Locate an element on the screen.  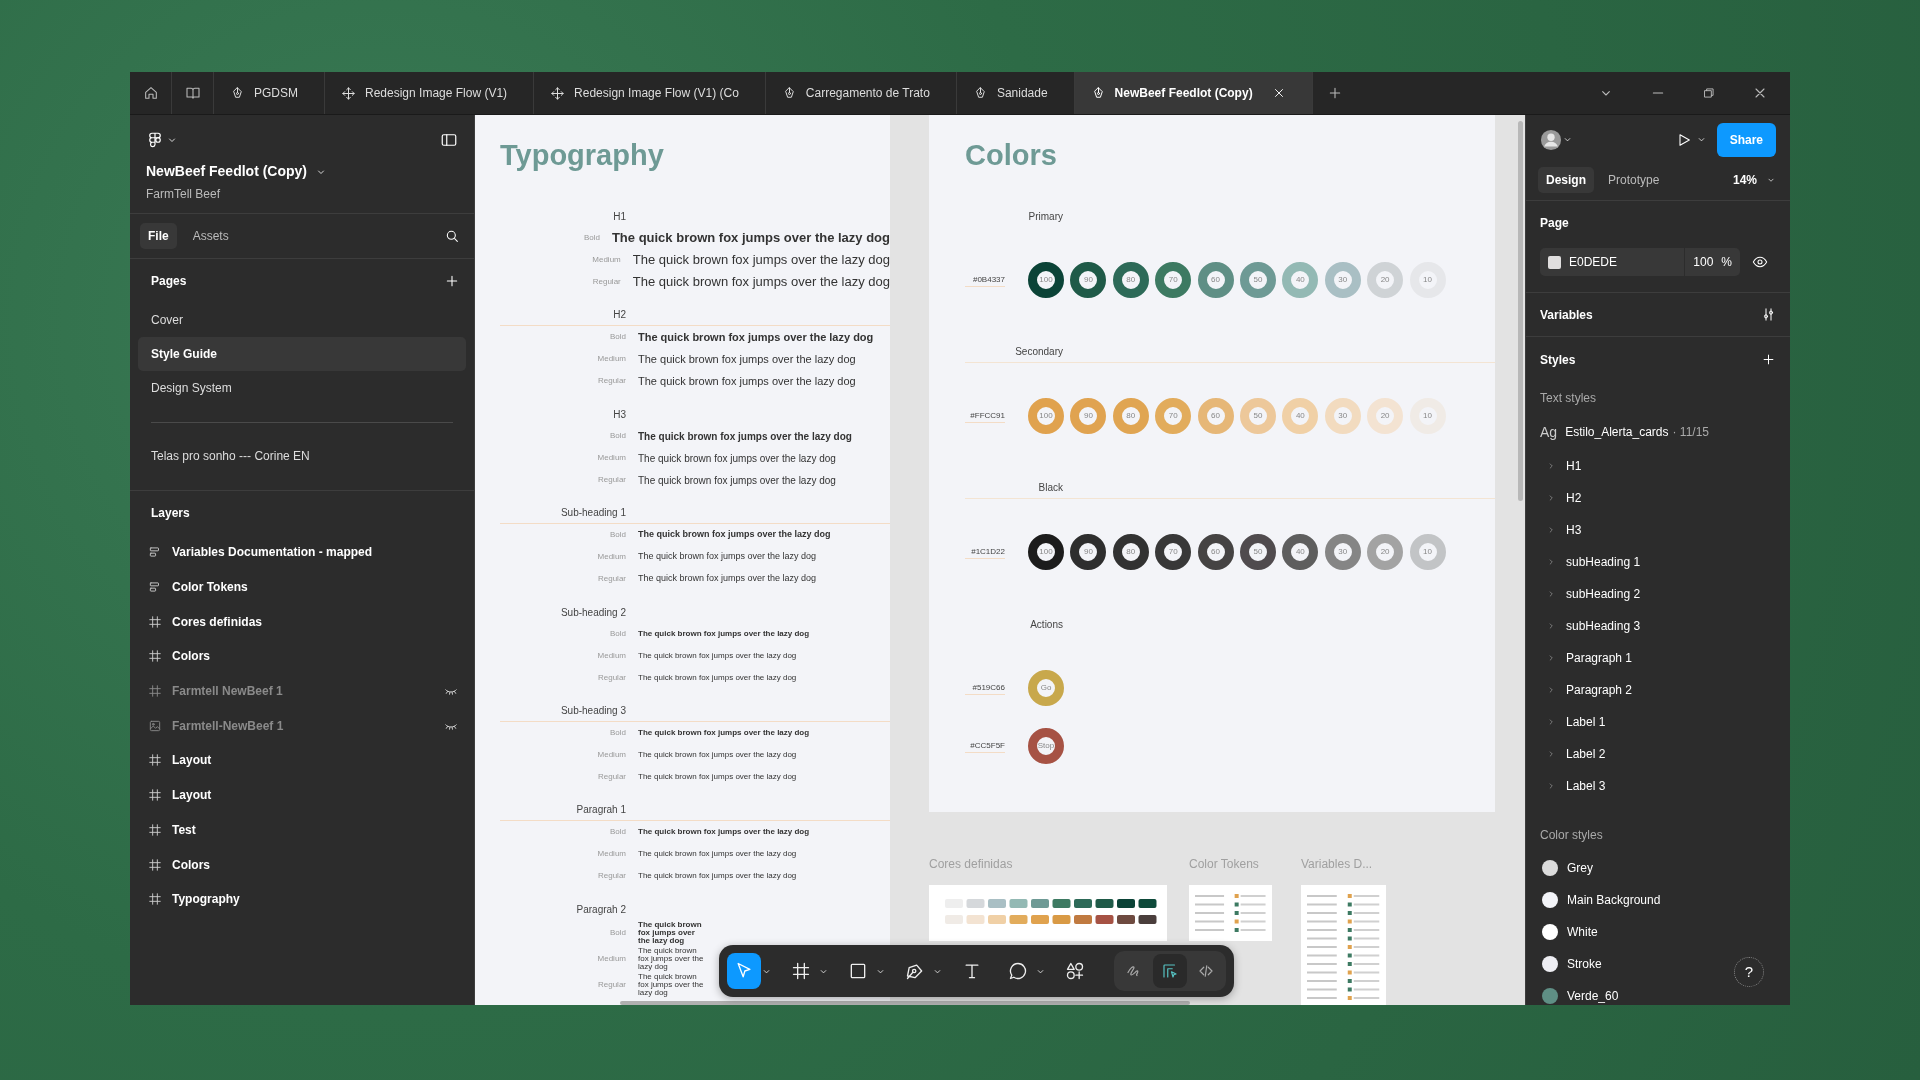
page-item: Telas pro sonho --- Corine EN is located at coordinates (302, 456).